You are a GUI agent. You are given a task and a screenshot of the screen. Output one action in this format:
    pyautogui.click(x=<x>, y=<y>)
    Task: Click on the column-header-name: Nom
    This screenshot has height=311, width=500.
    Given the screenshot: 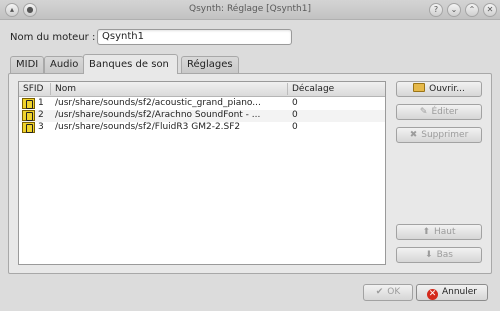 What is the action you would take?
    pyautogui.click(x=65, y=89)
    